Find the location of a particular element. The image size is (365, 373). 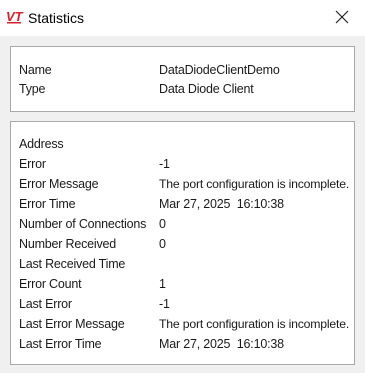

error-time-value: Mar 27, 2025 16:10:38 is located at coordinates (221, 204).